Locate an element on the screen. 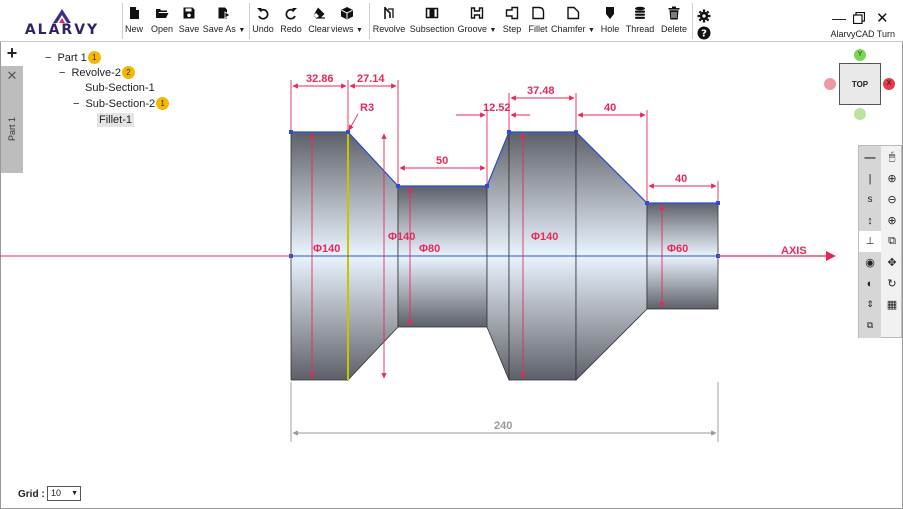 The width and height of the screenshot is (903, 509). grid-size-select: 10 ▼ is located at coordinates (64, 493).